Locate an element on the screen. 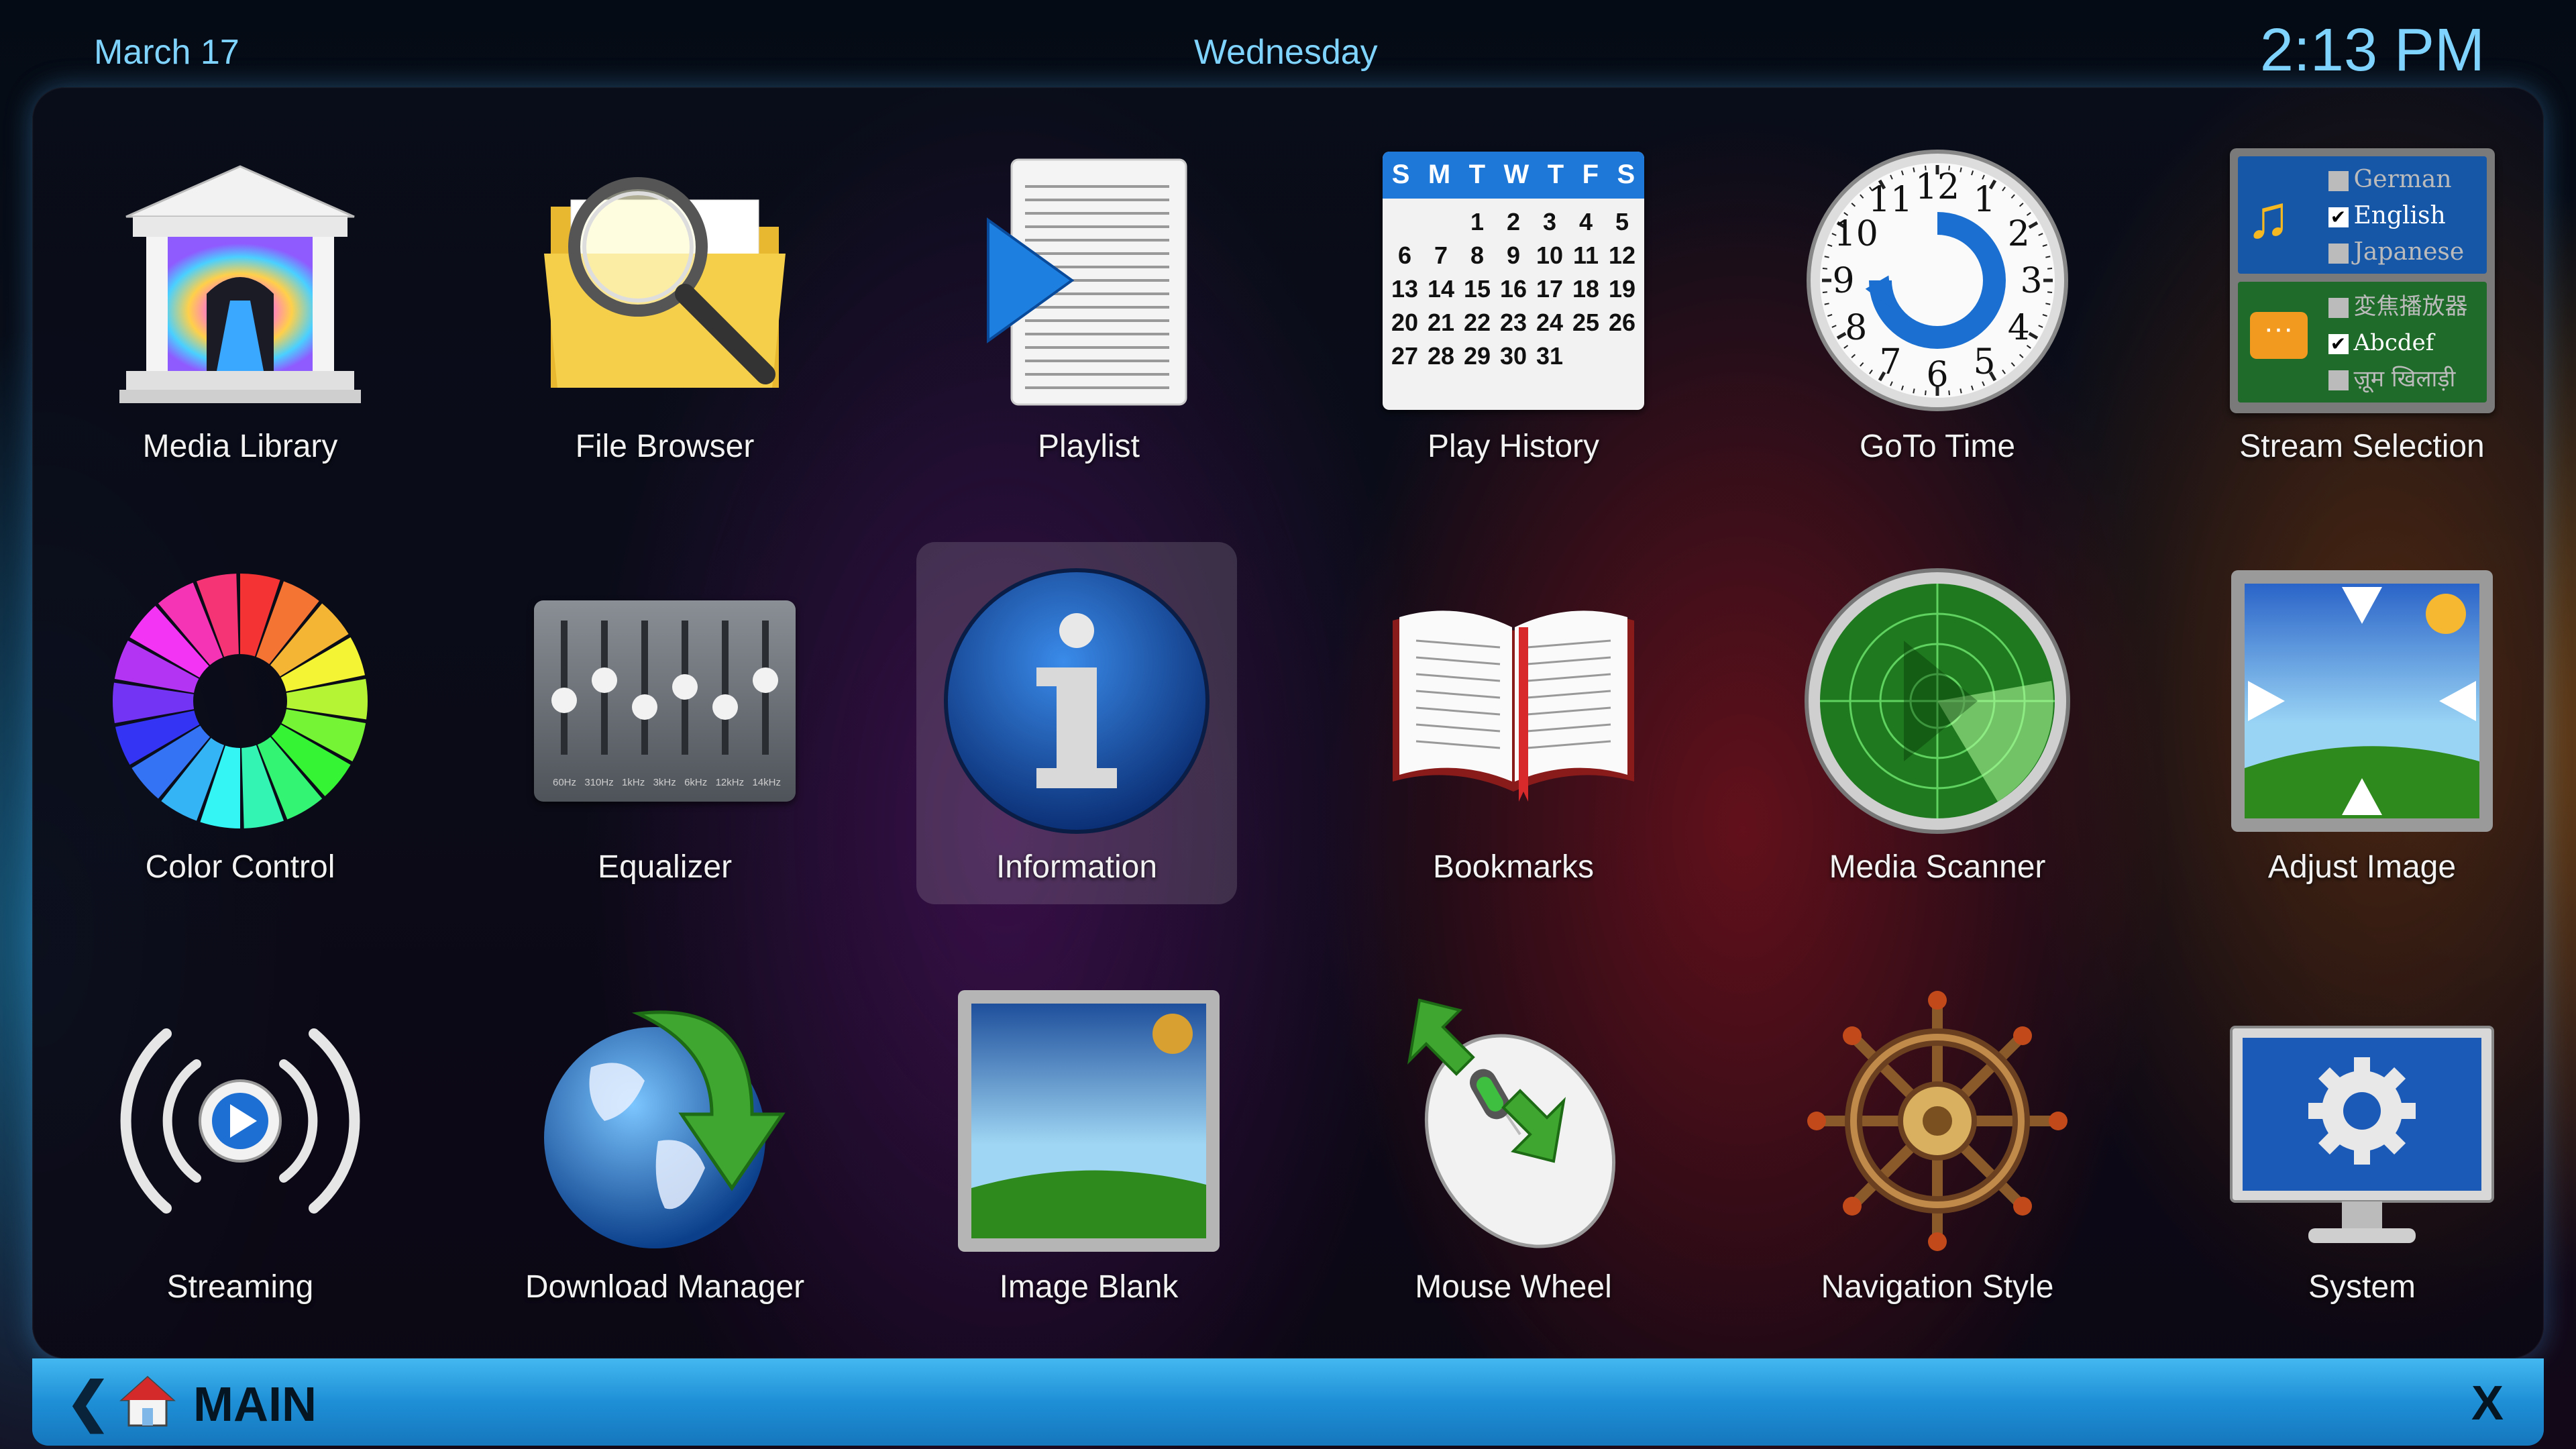  color-wheel-icon is located at coordinates (240, 701).